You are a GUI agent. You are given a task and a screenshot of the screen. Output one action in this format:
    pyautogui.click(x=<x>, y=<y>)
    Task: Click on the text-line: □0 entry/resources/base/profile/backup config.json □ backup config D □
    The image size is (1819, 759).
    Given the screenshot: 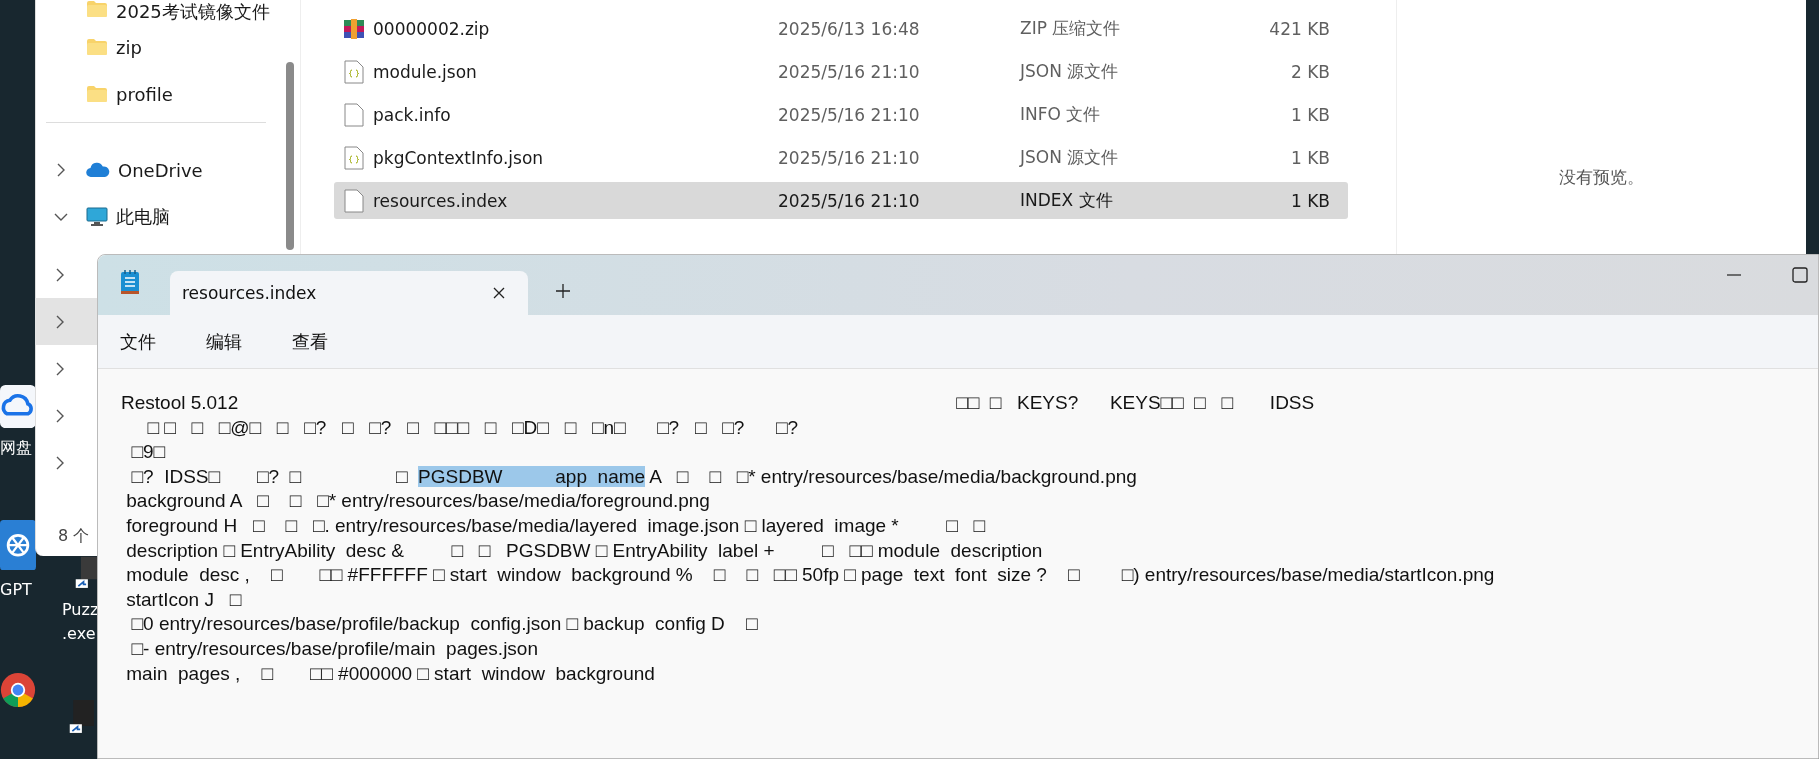 What is the action you would take?
    pyautogui.click(x=444, y=624)
    